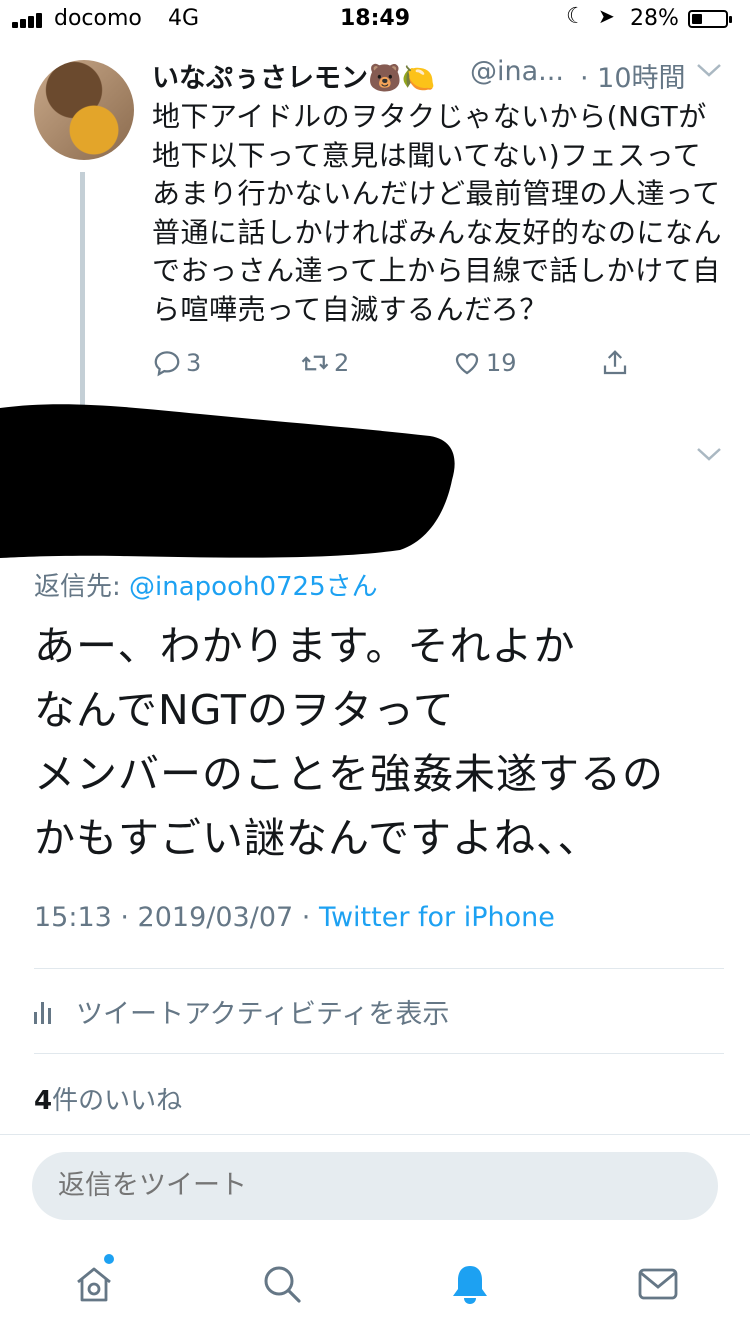  Describe the element at coordinates (253, 587) in the screenshot. I see `reply-to-handle-link: @inapooh0725さん` at that location.